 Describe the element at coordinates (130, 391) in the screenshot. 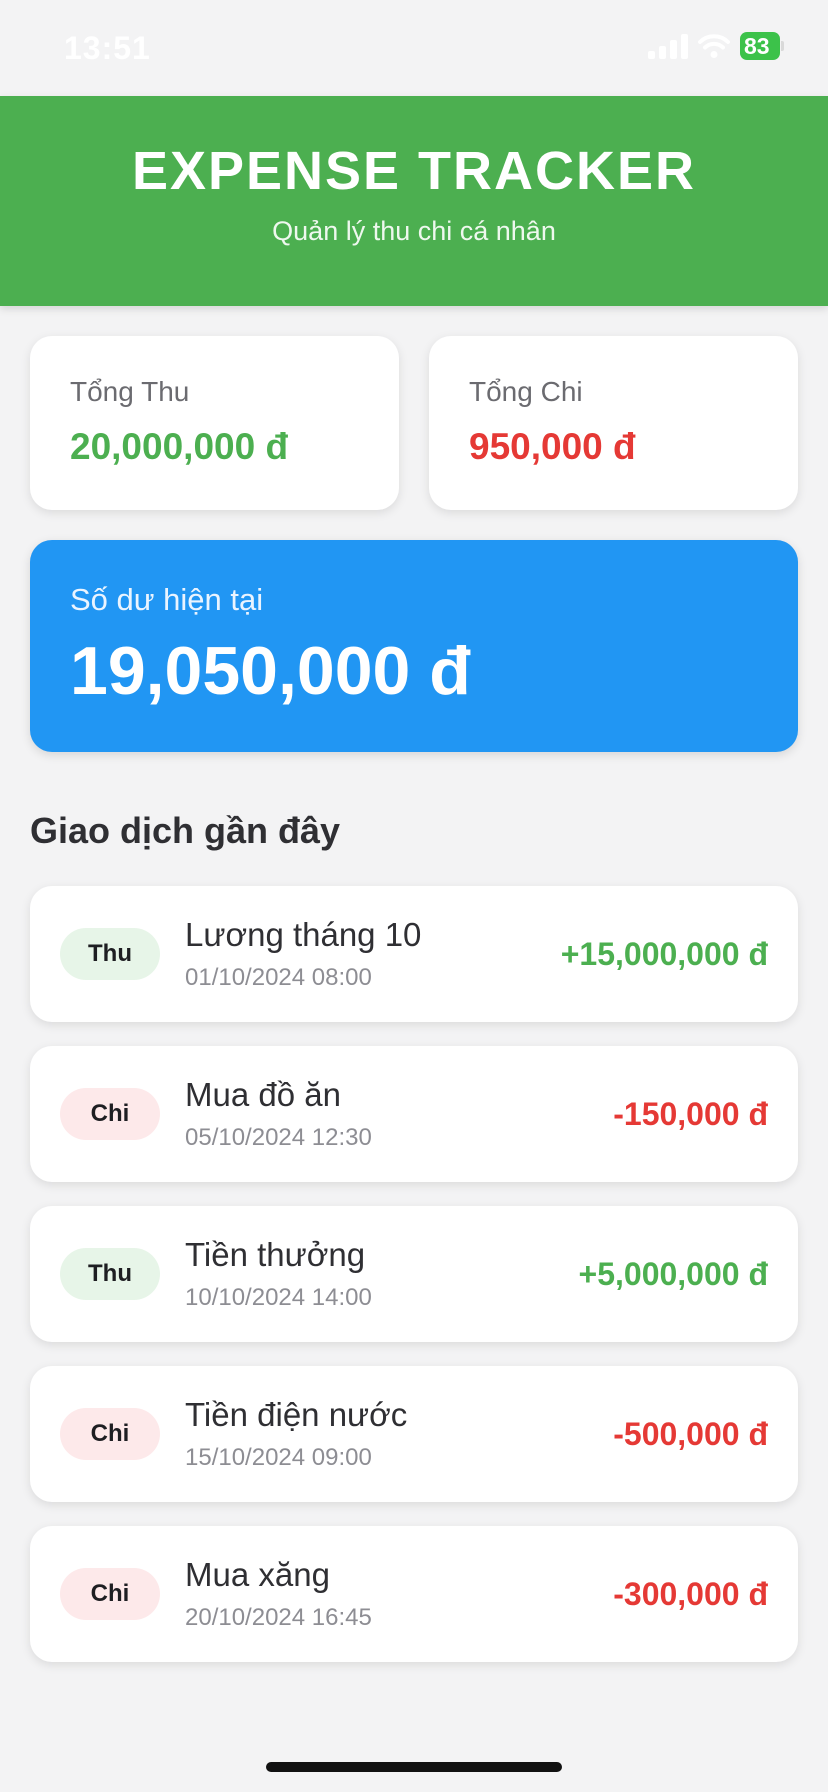

I see `total-income-label: Tổng Thu` at that location.